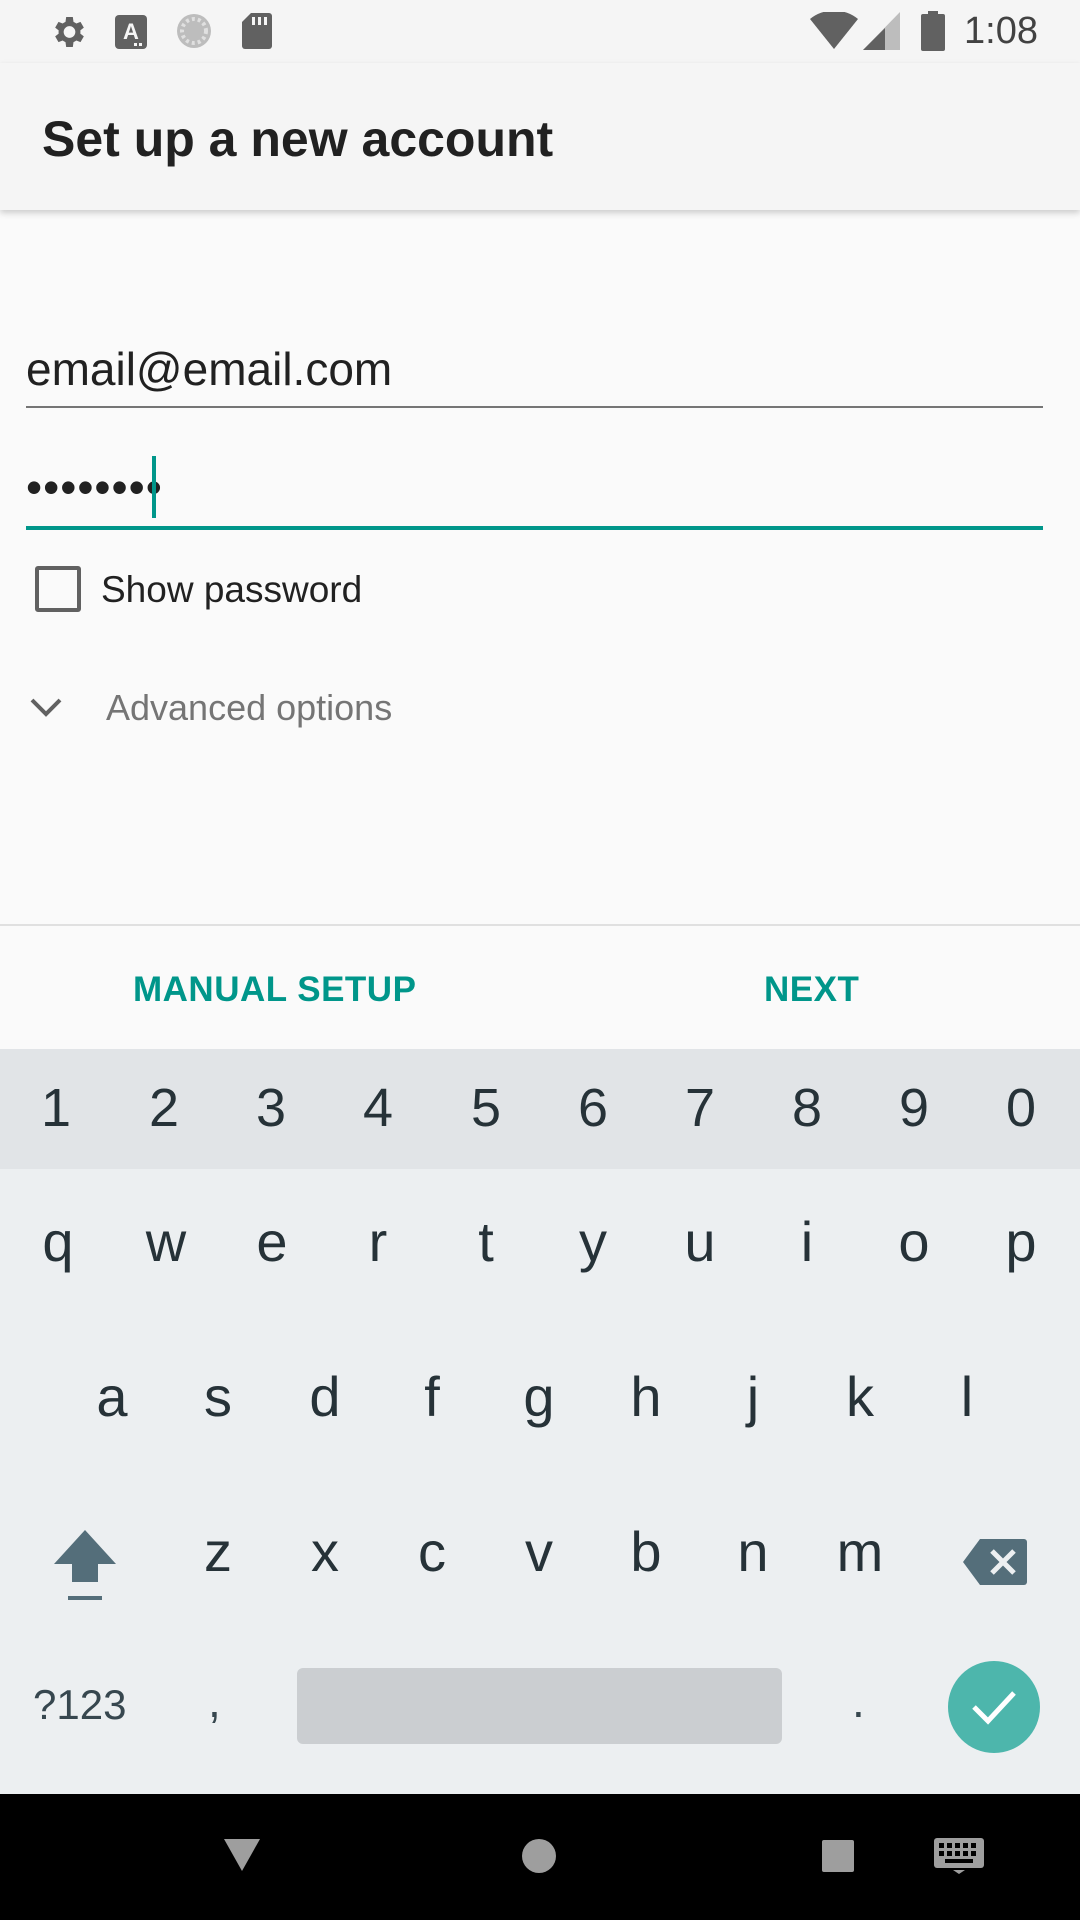  I want to click on keyboard-number-row: 1 2 3 4 5 6 7 8 9 0, so click(540, 1109).